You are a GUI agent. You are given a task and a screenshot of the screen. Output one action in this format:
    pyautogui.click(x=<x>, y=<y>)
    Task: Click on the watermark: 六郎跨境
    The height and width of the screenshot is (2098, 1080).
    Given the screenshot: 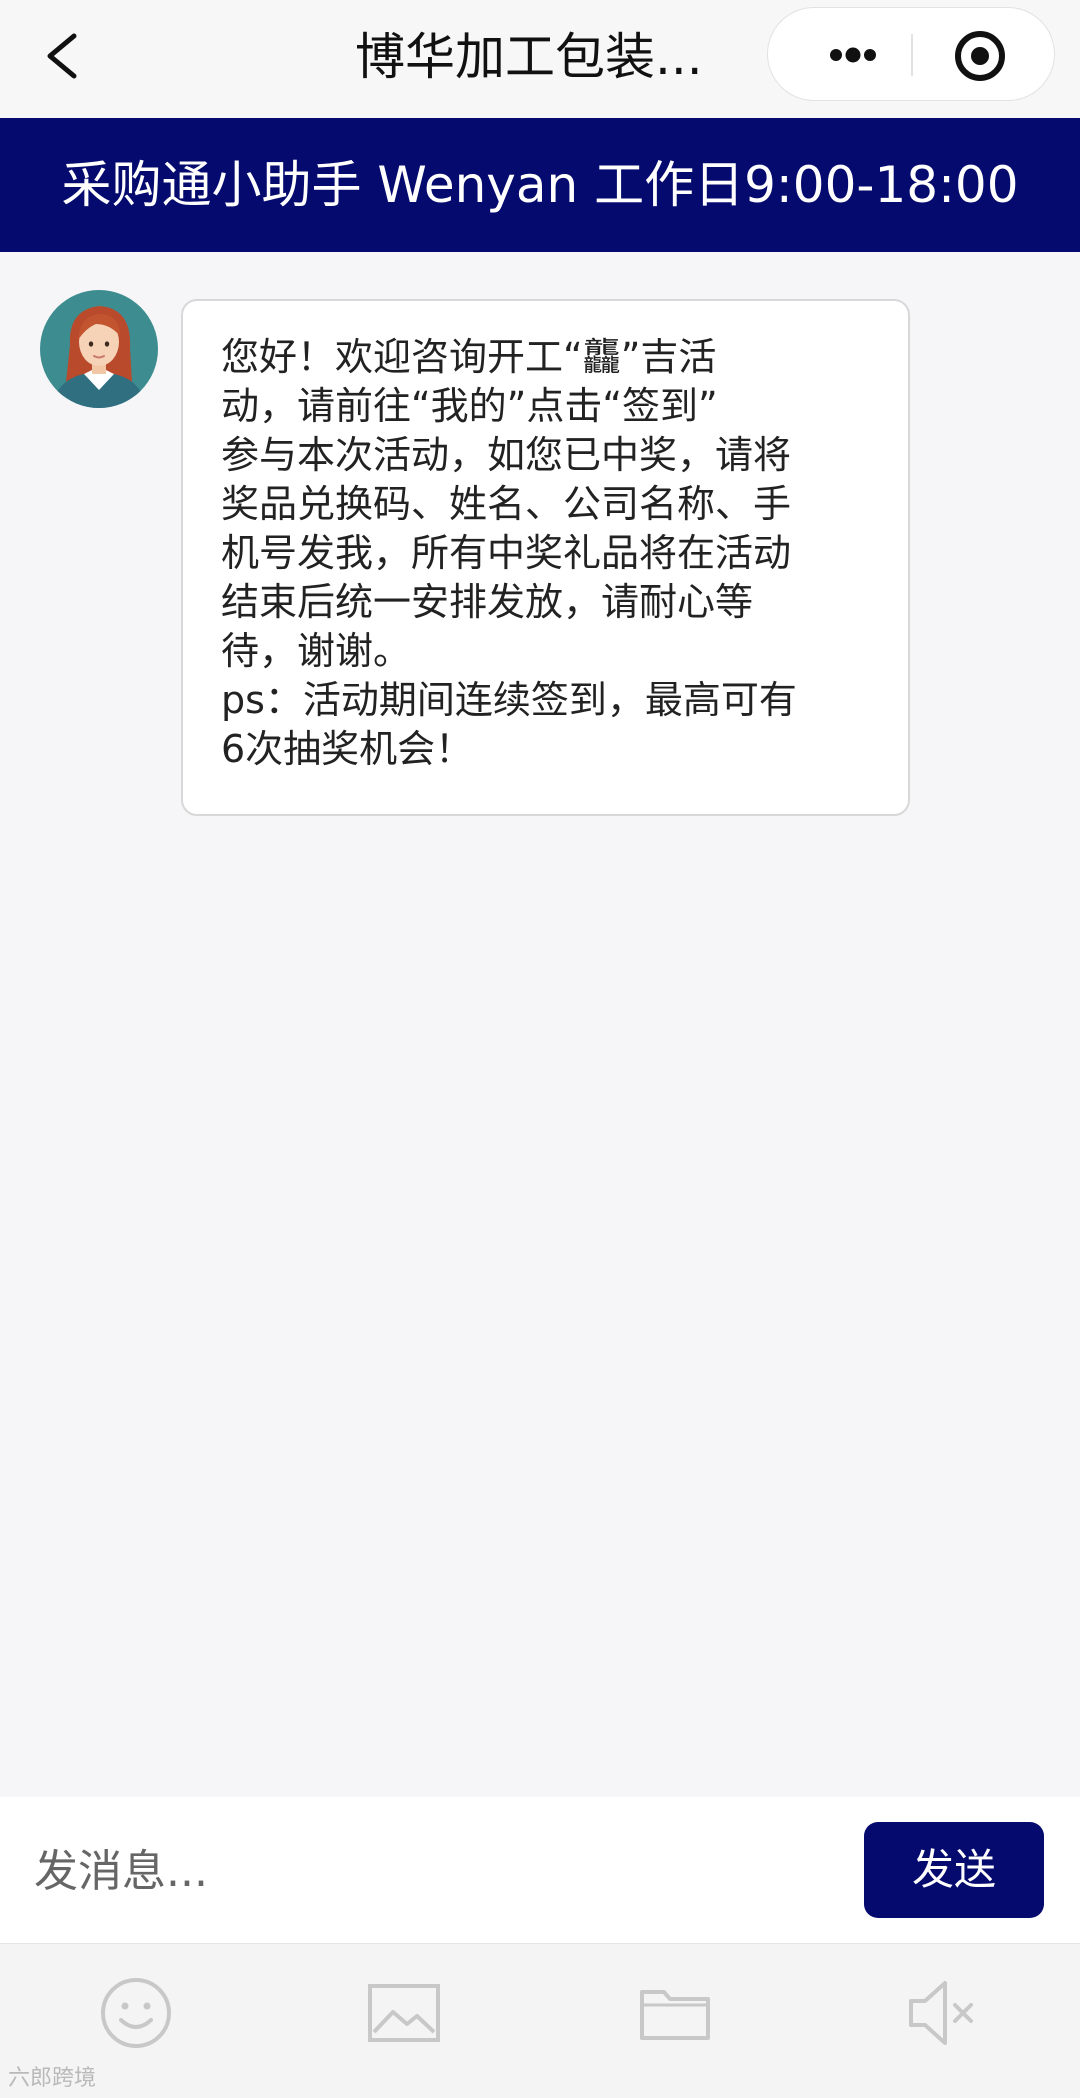 What is the action you would take?
    pyautogui.click(x=52, y=2078)
    